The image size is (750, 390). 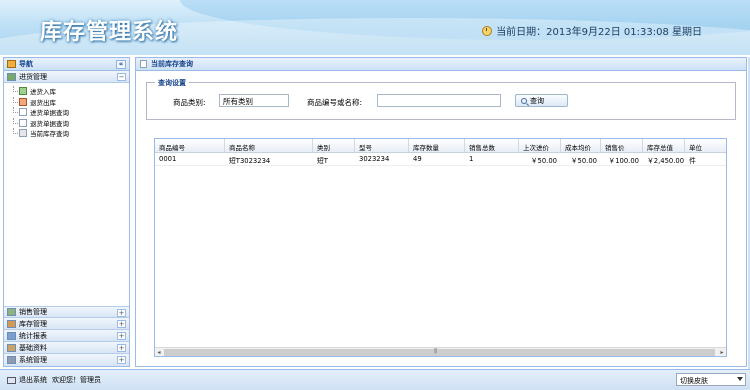 What do you see at coordinates (250, 161) in the screenshot?
I see `cell-name: 短T3023234` at bounding box center [250, 161].